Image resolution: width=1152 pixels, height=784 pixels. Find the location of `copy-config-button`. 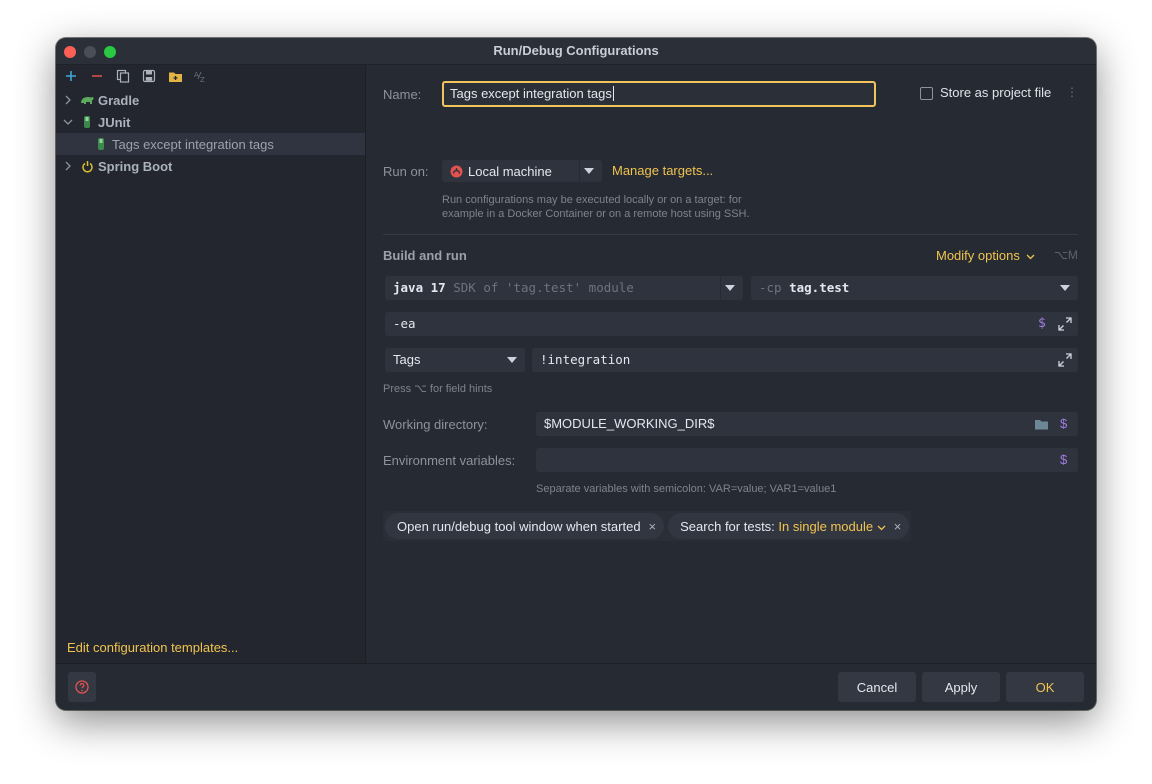

copy-config-button is located at coordinates (123, 76).